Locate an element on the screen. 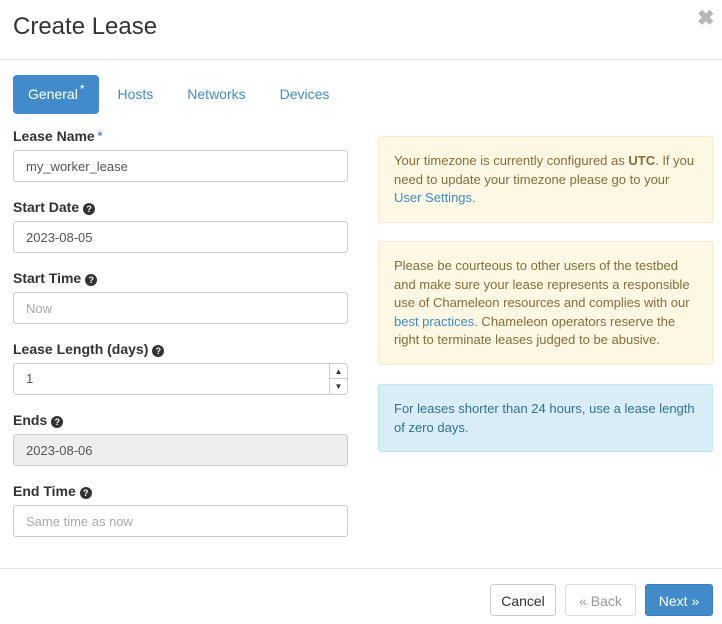  lease-length-label: Lease Length (days)? is located at coordinates (89, 349).